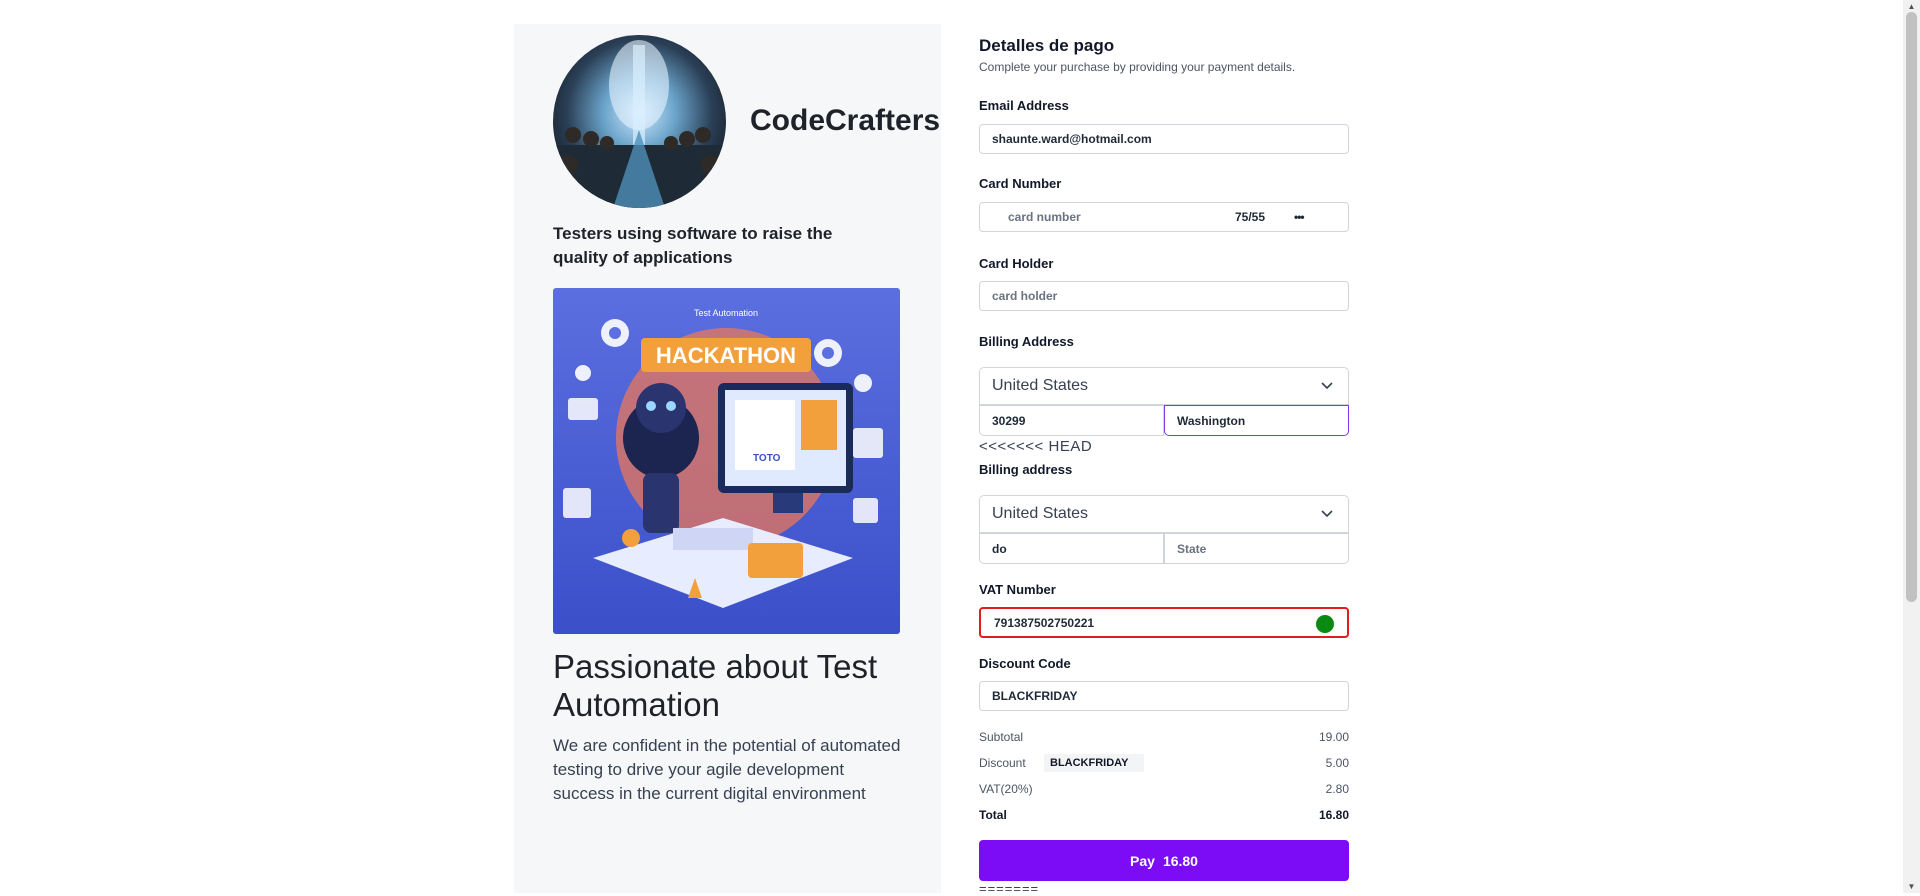 The image size is (1920, 896). I want to click on total-label: Total, so click(993, 815).